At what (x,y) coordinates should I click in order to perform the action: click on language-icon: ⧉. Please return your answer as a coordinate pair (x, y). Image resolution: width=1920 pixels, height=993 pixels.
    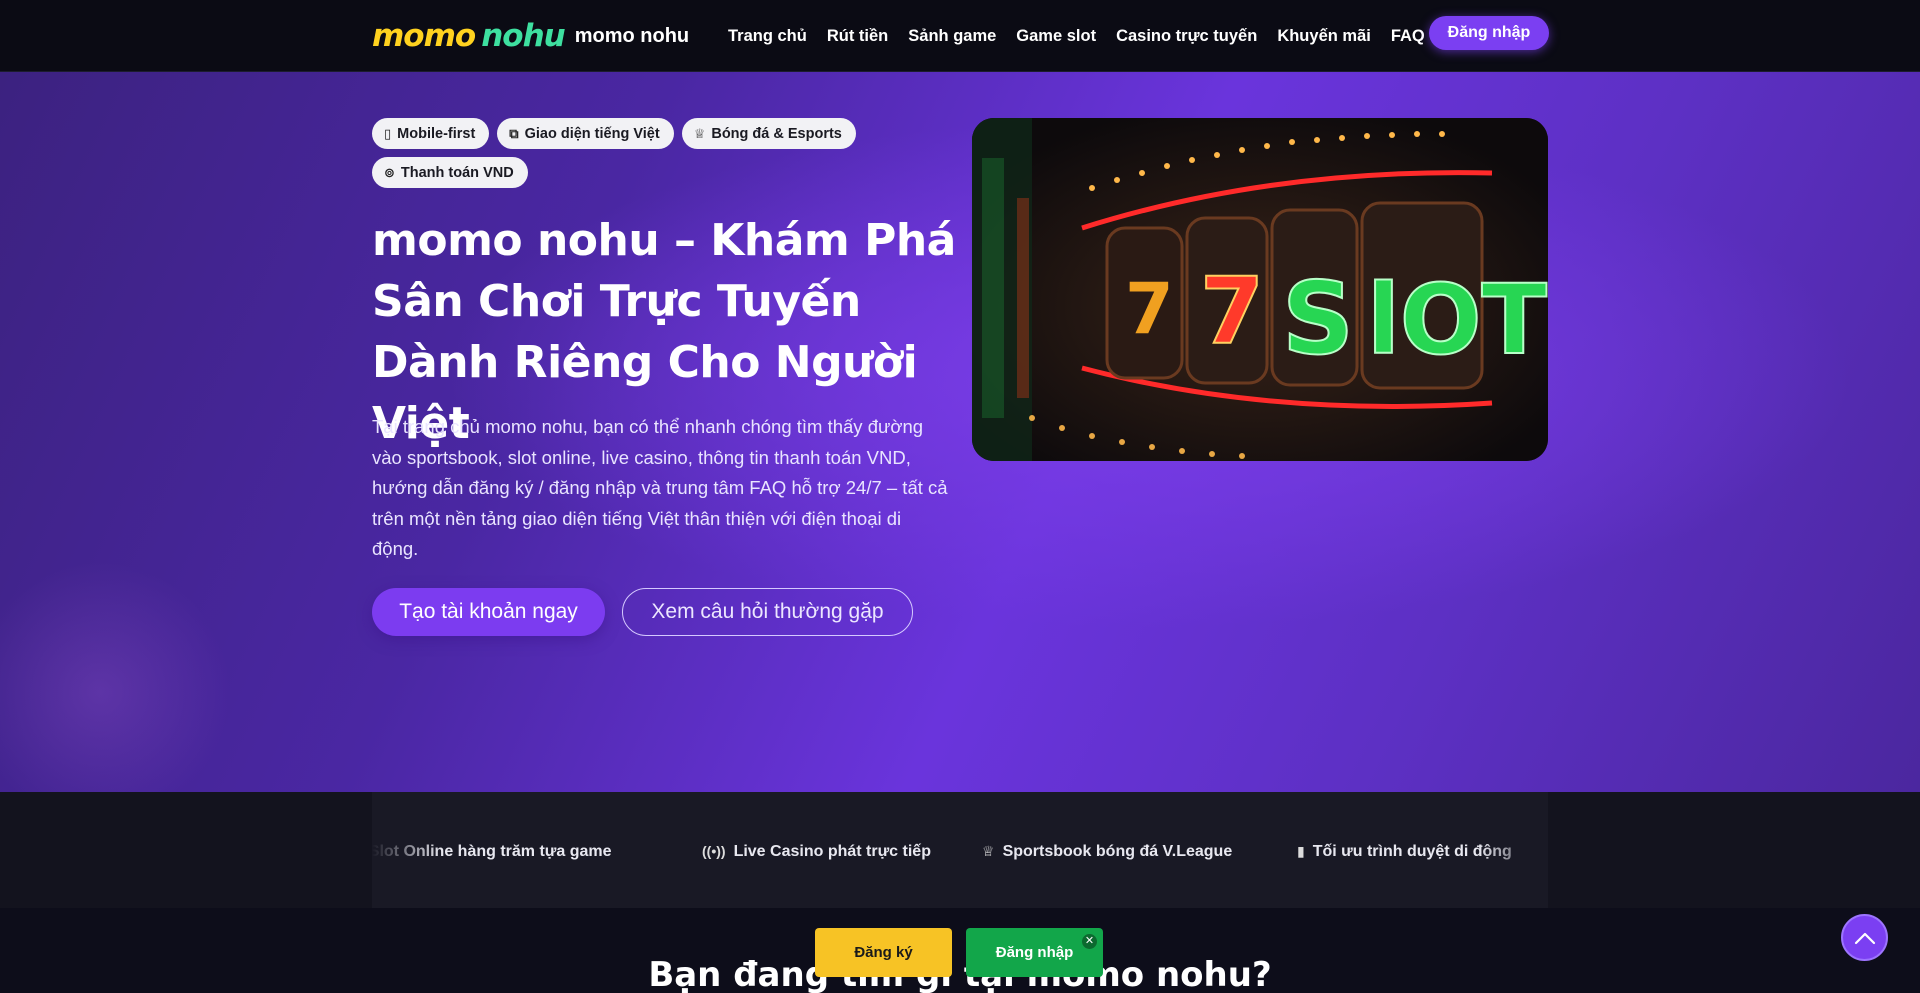
    Looking at the image, I should click on (514, 133).